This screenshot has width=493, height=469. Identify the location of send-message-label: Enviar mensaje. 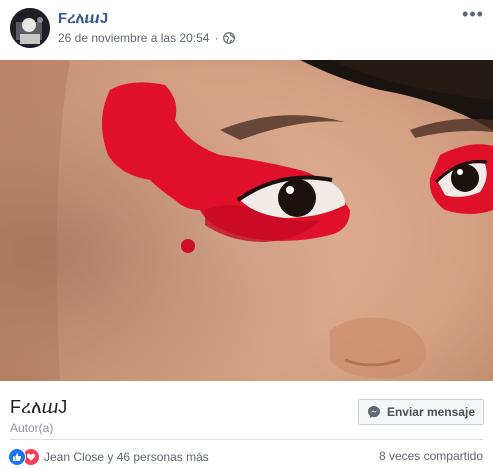
(430, 412).